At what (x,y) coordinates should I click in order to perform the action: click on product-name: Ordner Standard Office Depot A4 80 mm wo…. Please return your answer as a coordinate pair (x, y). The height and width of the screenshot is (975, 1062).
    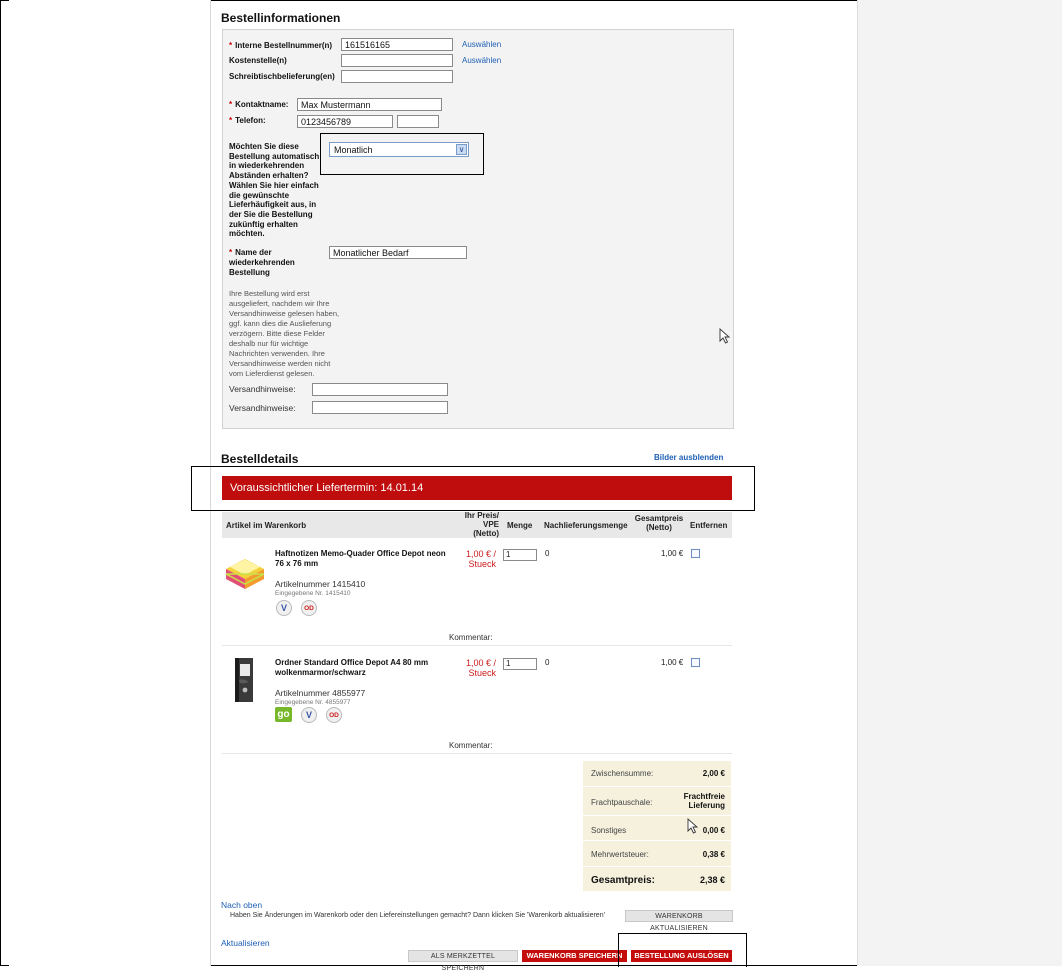
    Looking at the image, I should click on (365, 668).